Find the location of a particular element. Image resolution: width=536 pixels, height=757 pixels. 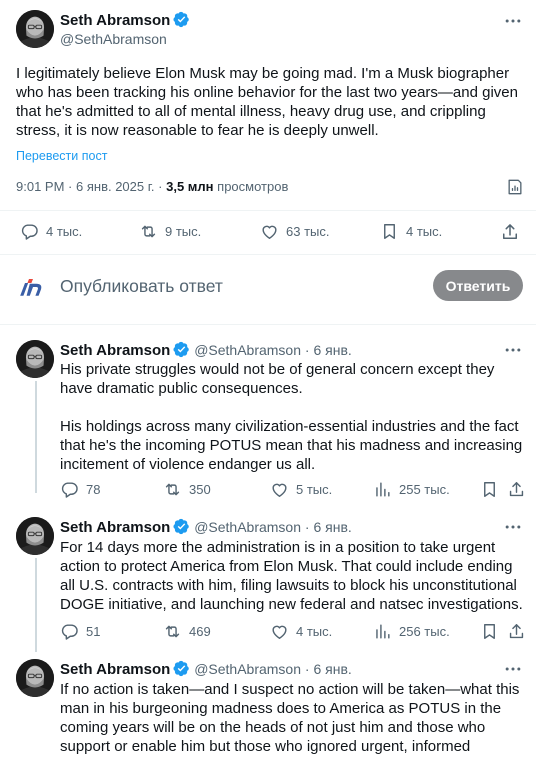

reply-button: 51 is located at coordinates (80, 631).